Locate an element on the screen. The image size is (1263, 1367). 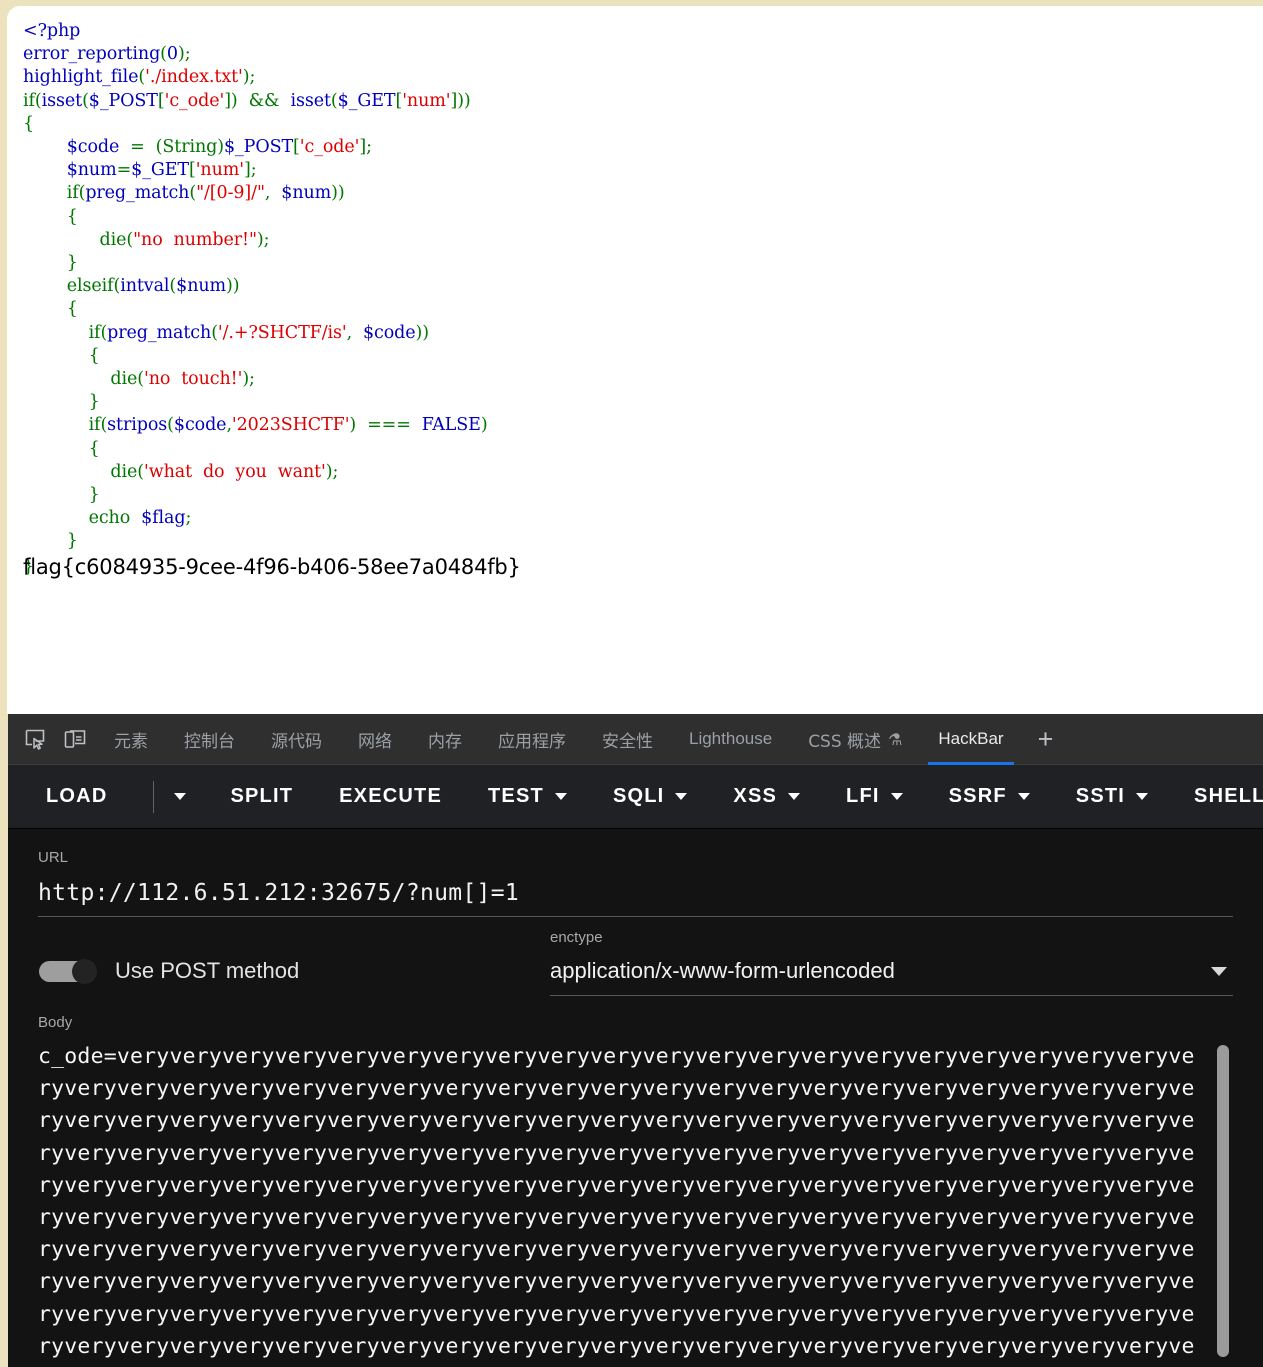
body-scrollbar is located at coordinates (1223, 1201).